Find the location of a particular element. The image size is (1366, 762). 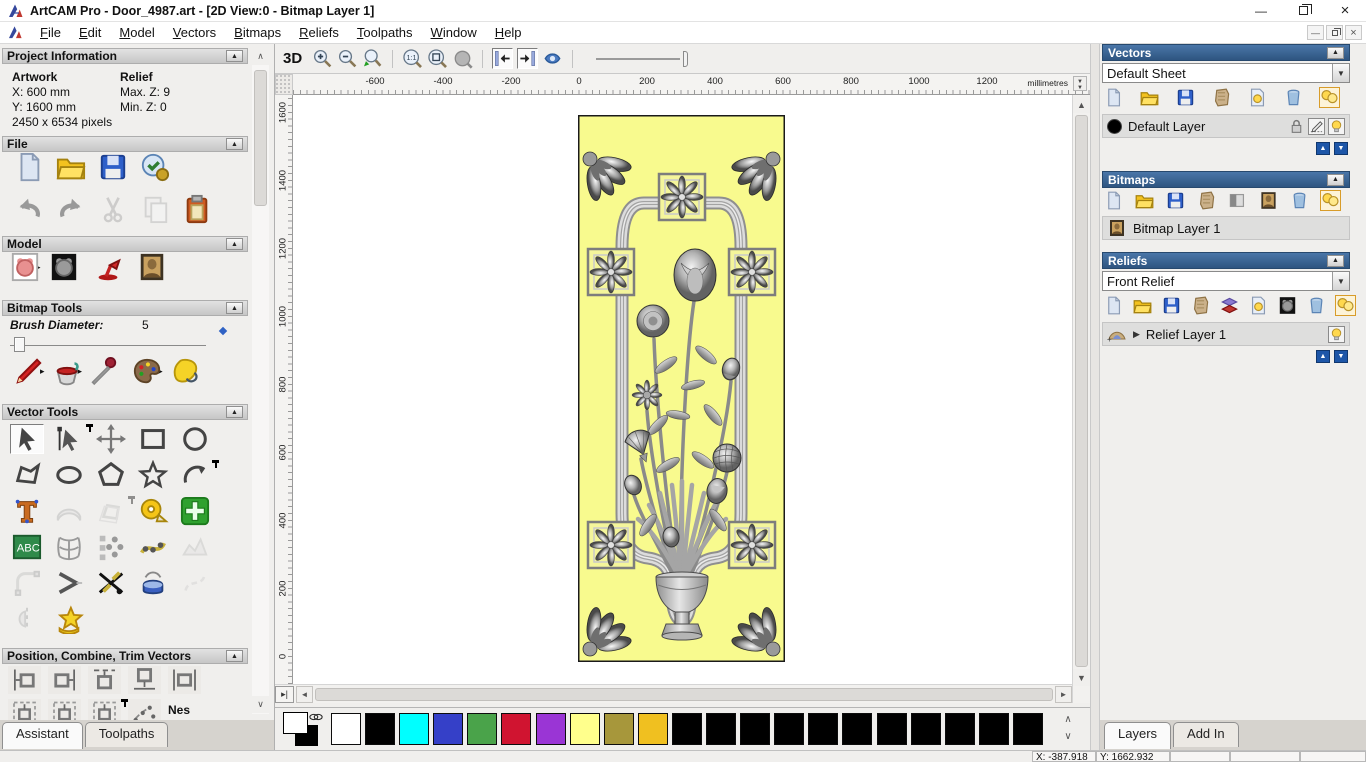

align-left-button is located at coordinates (24, 680).